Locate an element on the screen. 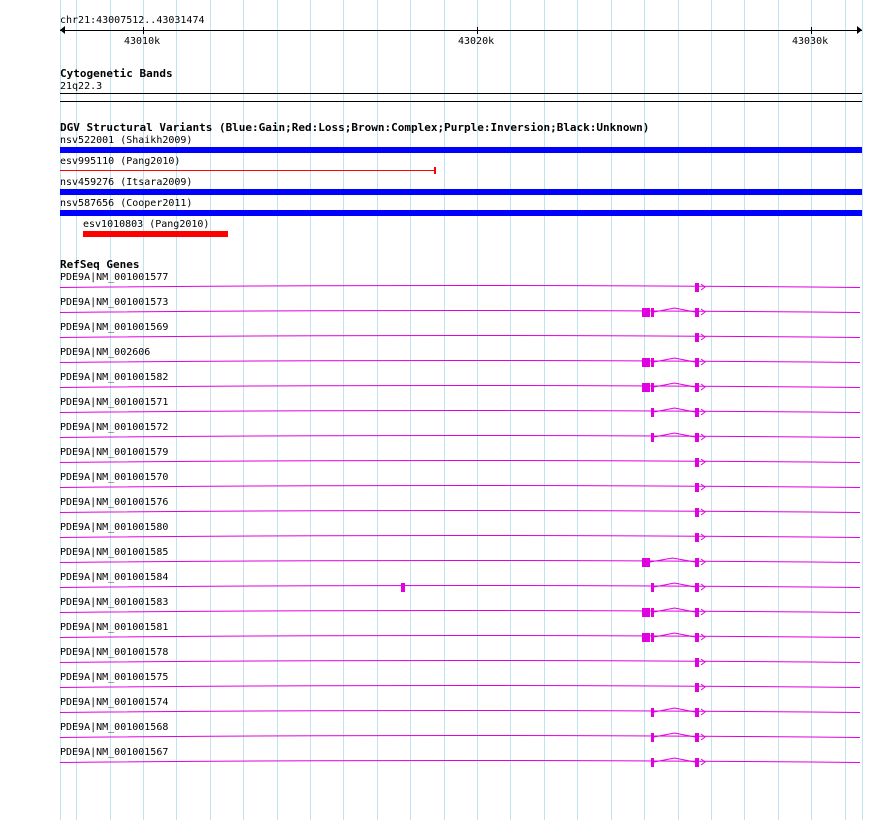  gene-label: PDE9A|NM_001001572 is located at coordinates (114, 427).